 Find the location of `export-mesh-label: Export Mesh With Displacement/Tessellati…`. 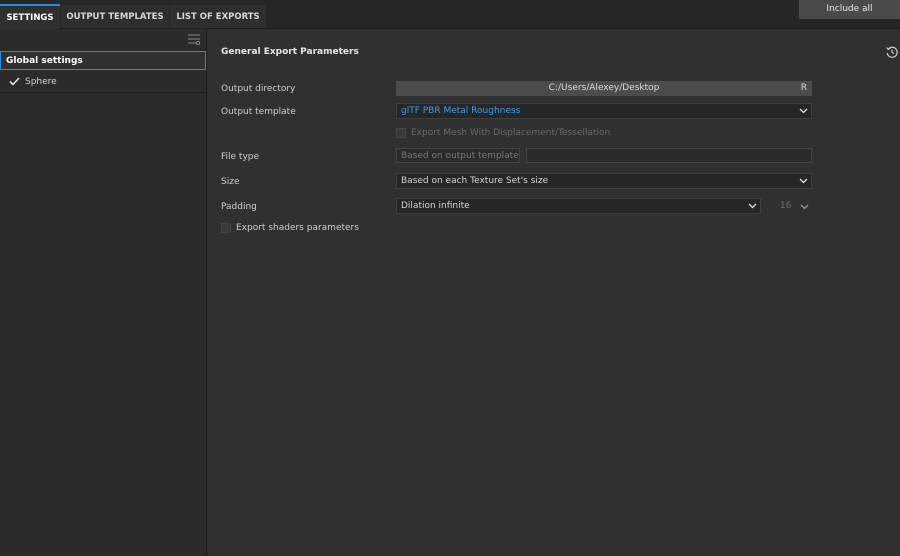

export-mesh-label: Export Mesh With Displacement/Tessellati… is located at coordinates (511, 133).